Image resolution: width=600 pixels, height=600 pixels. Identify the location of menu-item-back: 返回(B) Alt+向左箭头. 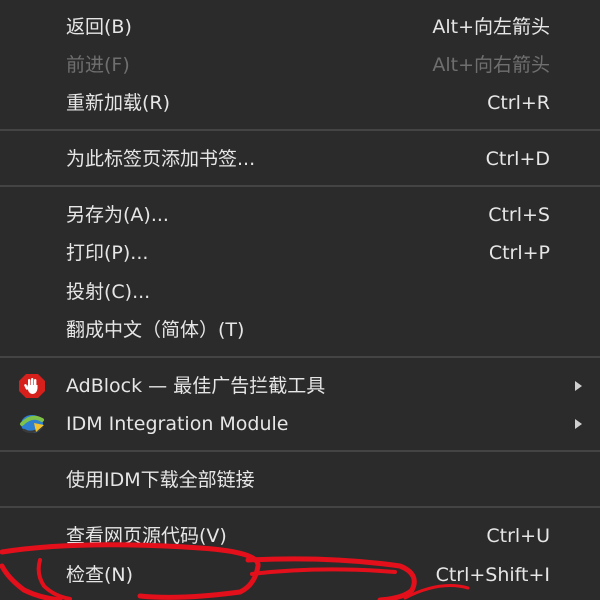
(300, 27).